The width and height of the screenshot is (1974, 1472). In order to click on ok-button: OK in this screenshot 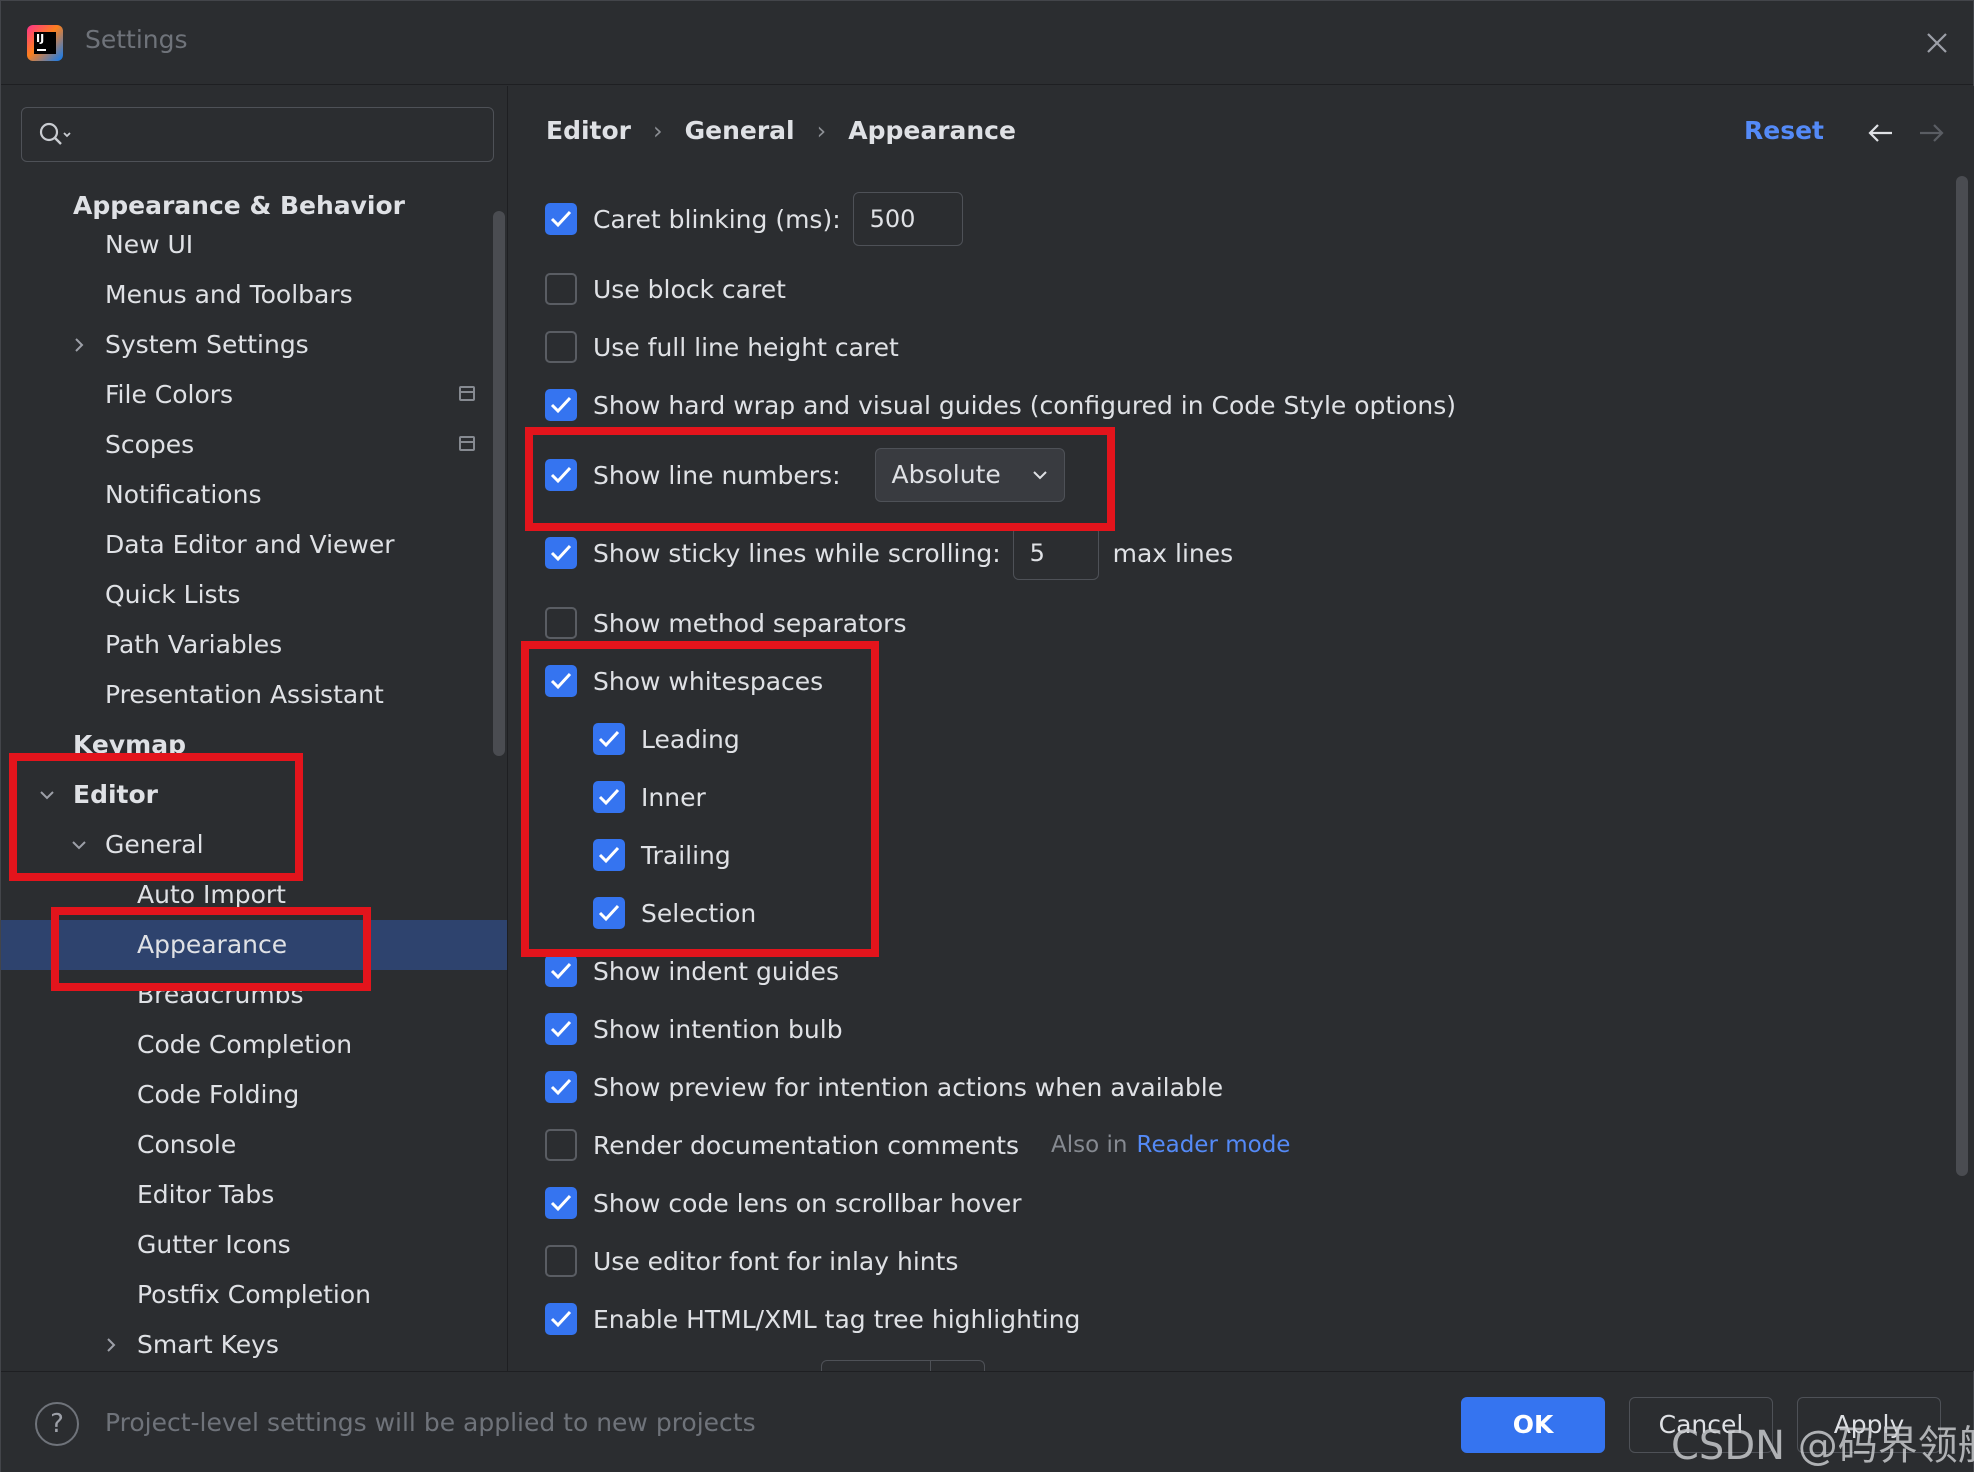, I will do `click(1533, 1425)`.